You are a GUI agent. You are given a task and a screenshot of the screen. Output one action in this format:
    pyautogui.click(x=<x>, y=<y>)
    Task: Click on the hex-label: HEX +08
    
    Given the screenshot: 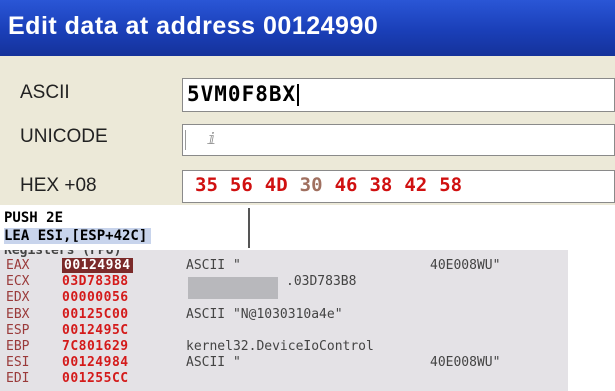 What is the action you would take?
    pyautogui.click(x=58, y=185)
    